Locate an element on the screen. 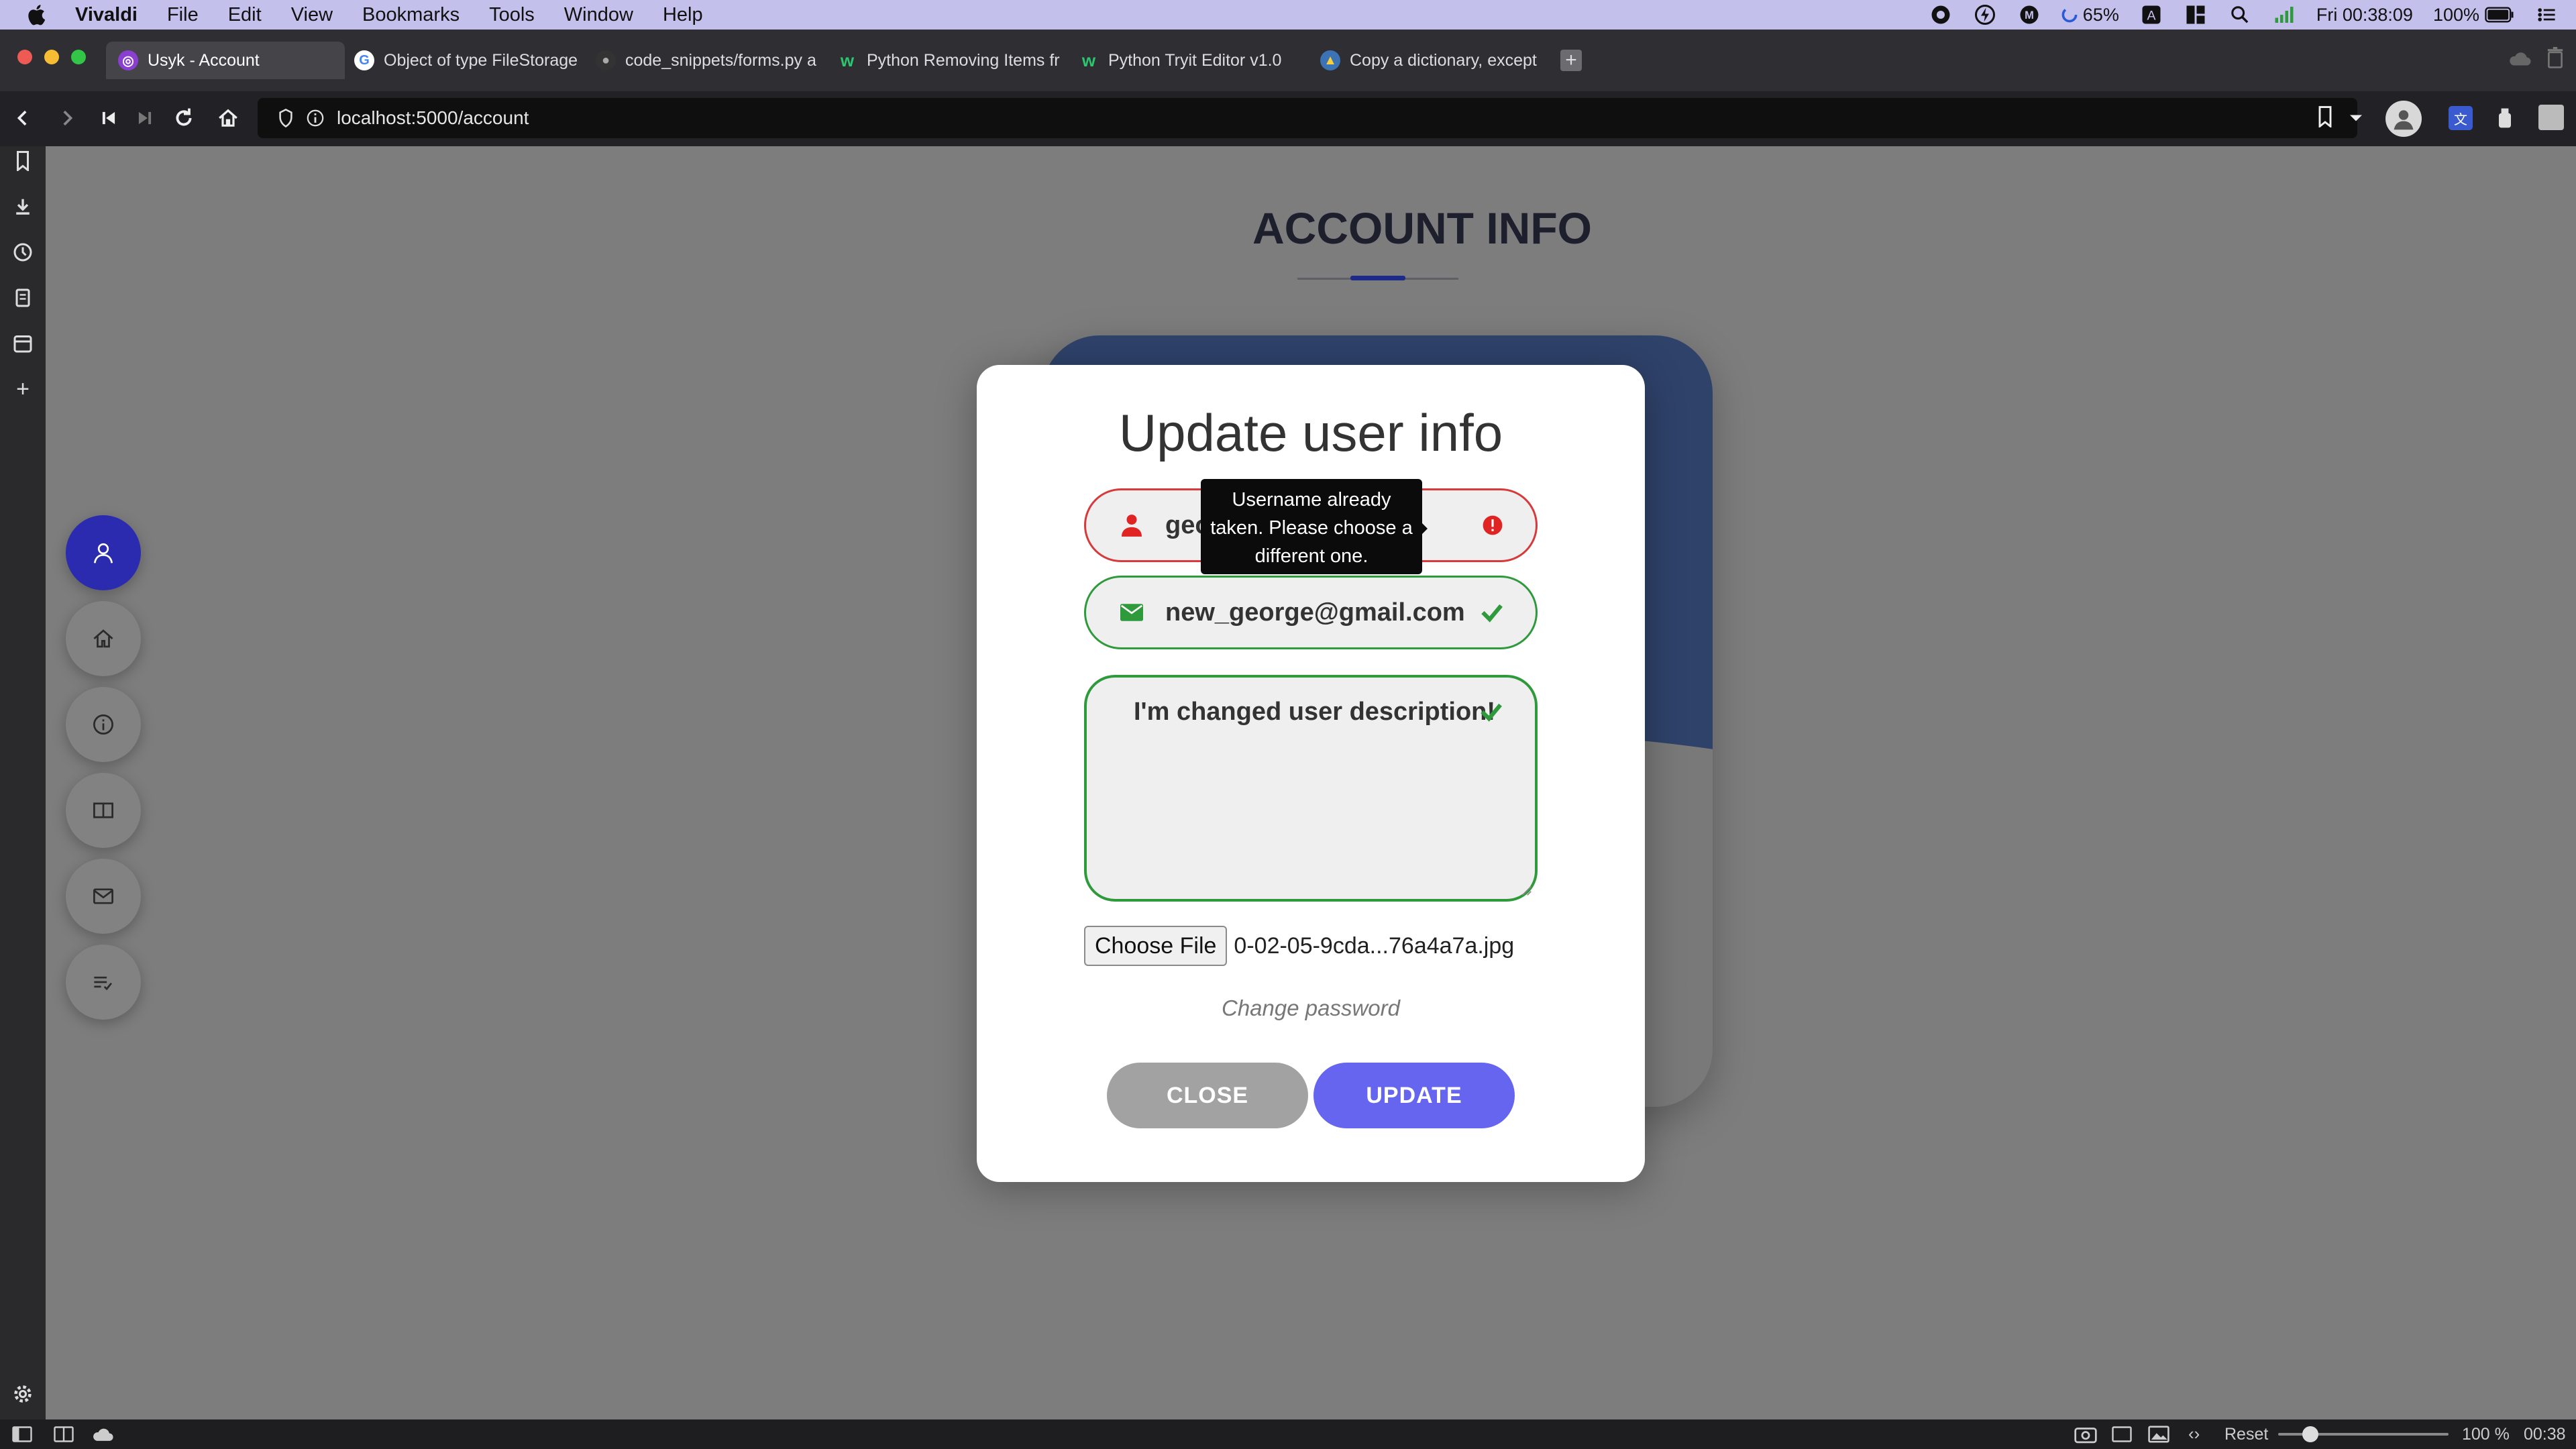 The height and width of the screenshot is (1449, 2576). bookmarks-panel-icon is located at coordinates (22, 161).